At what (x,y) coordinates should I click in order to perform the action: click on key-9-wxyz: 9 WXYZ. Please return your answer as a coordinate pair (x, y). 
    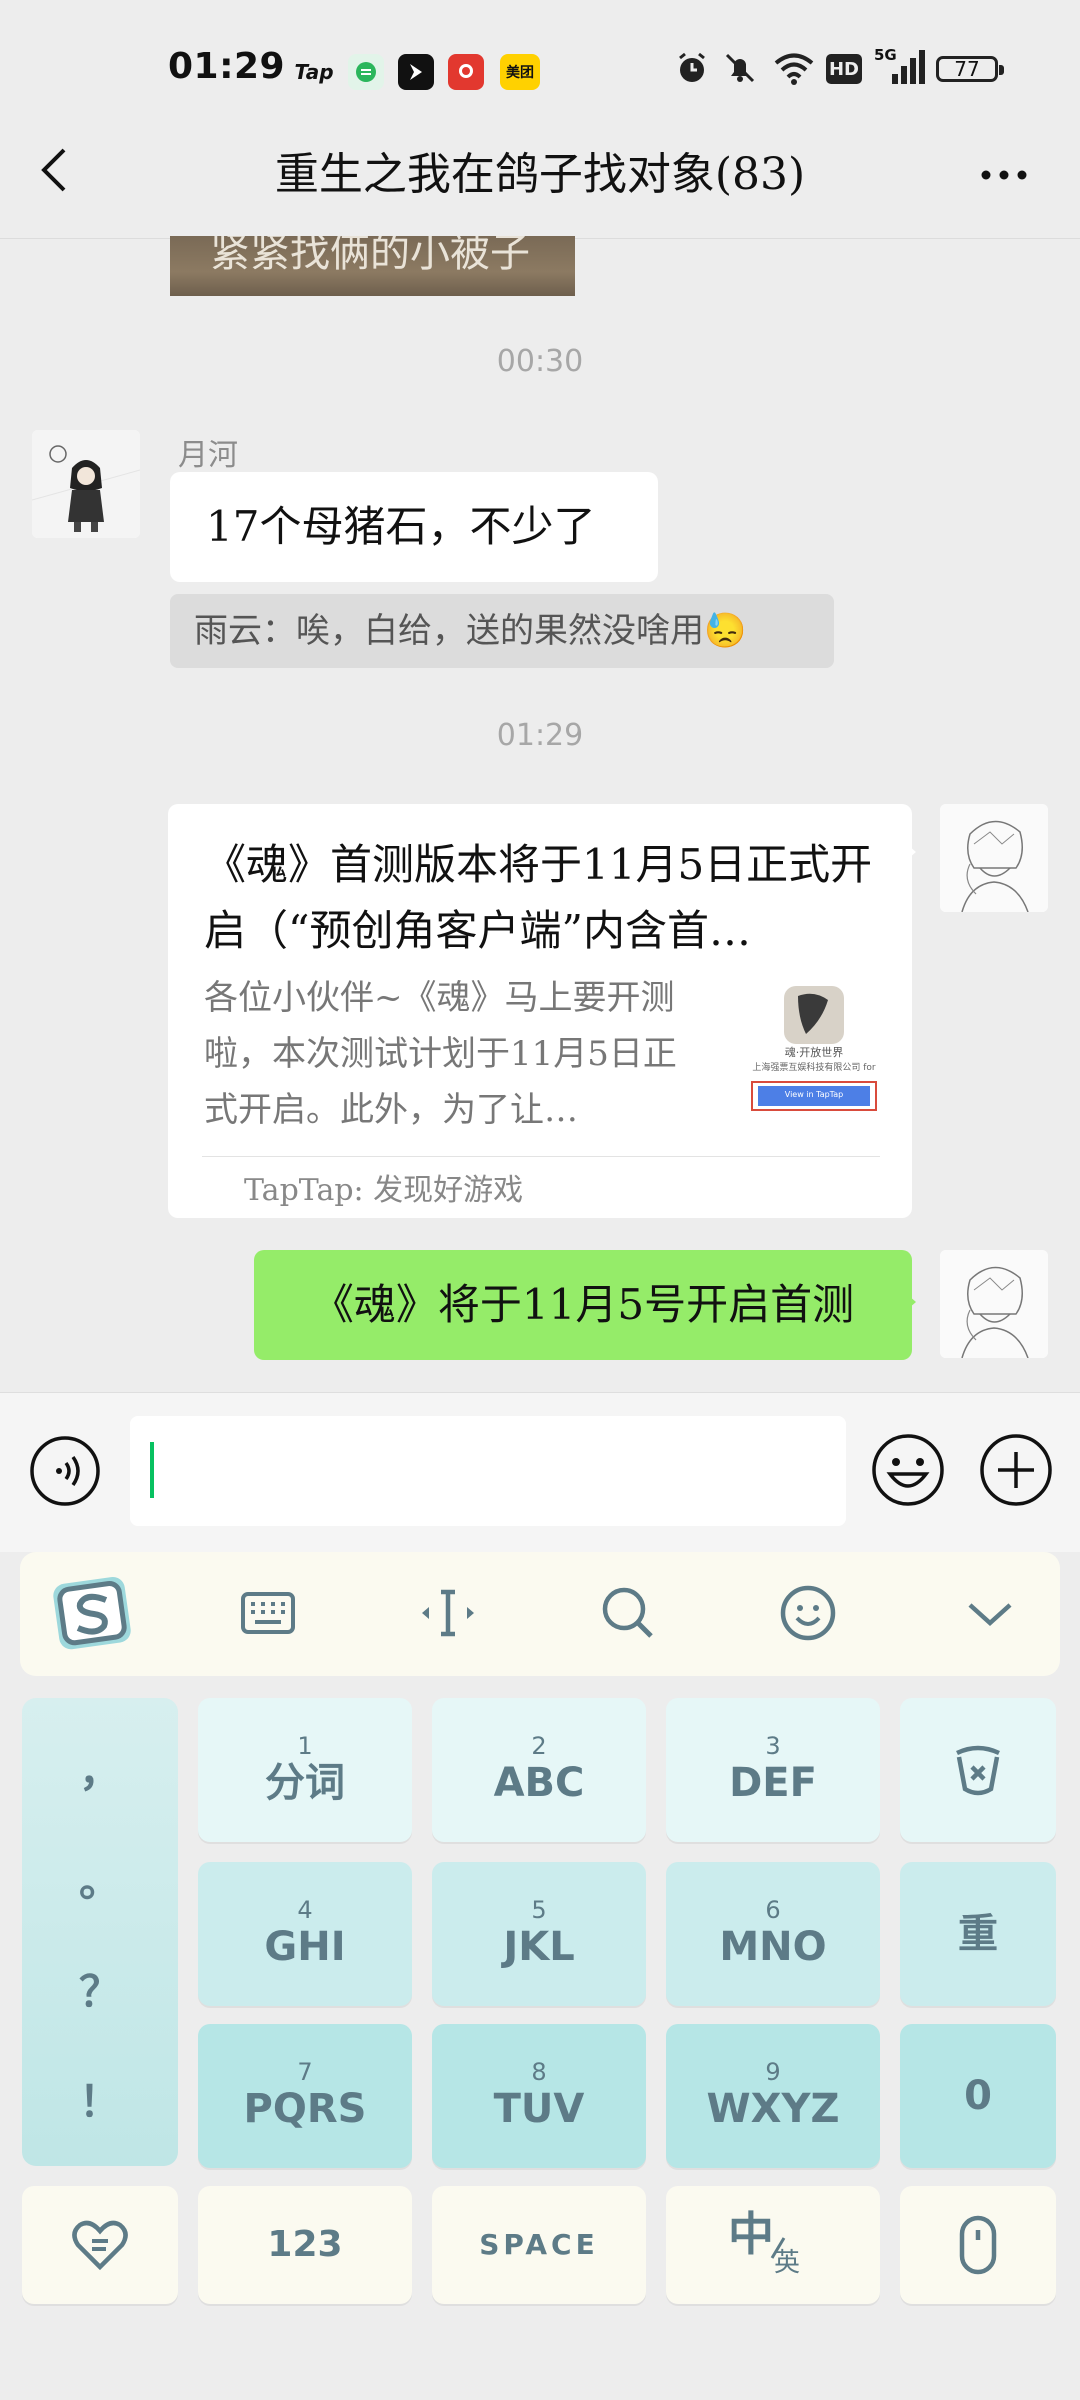
    Looking at the image, I should click on (773, 2096).